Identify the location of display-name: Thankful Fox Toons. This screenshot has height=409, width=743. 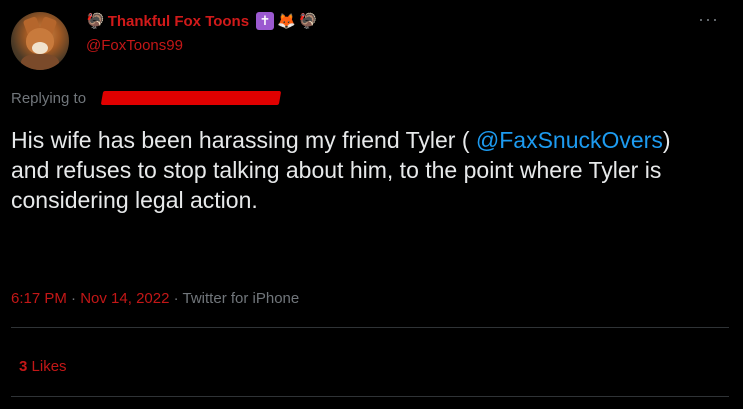
(178, 21).